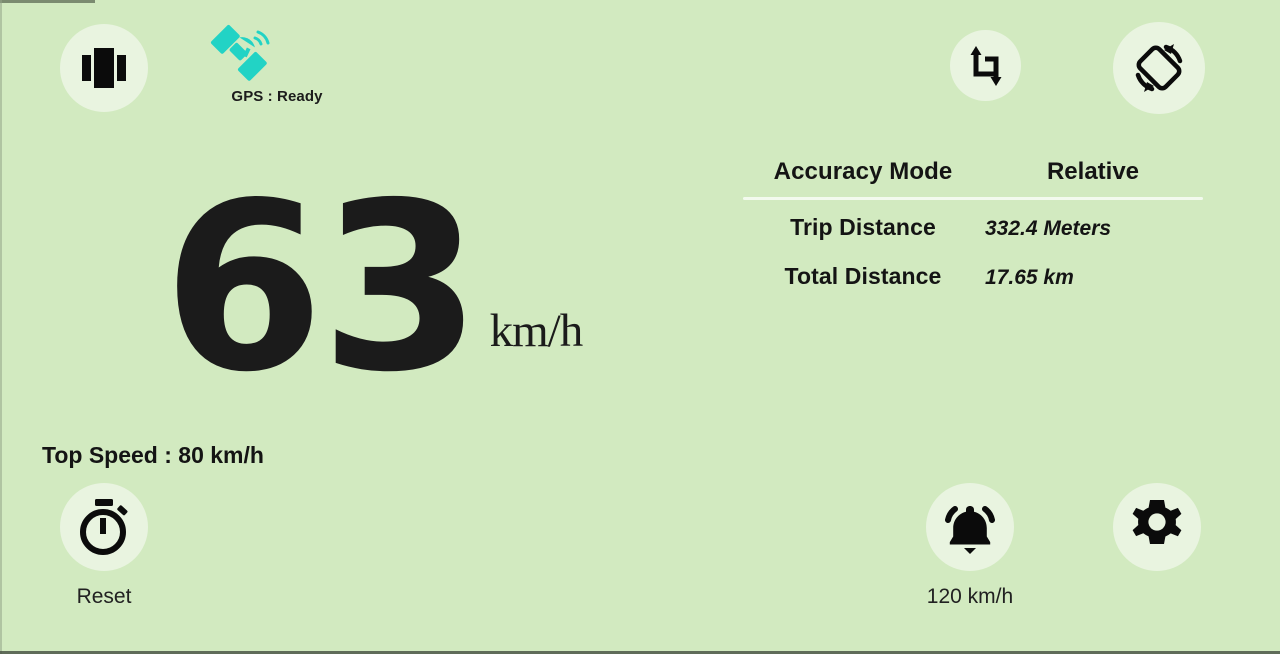  I want to click on trip-distance-value: 332.4 Meters, so click(1048, 228).